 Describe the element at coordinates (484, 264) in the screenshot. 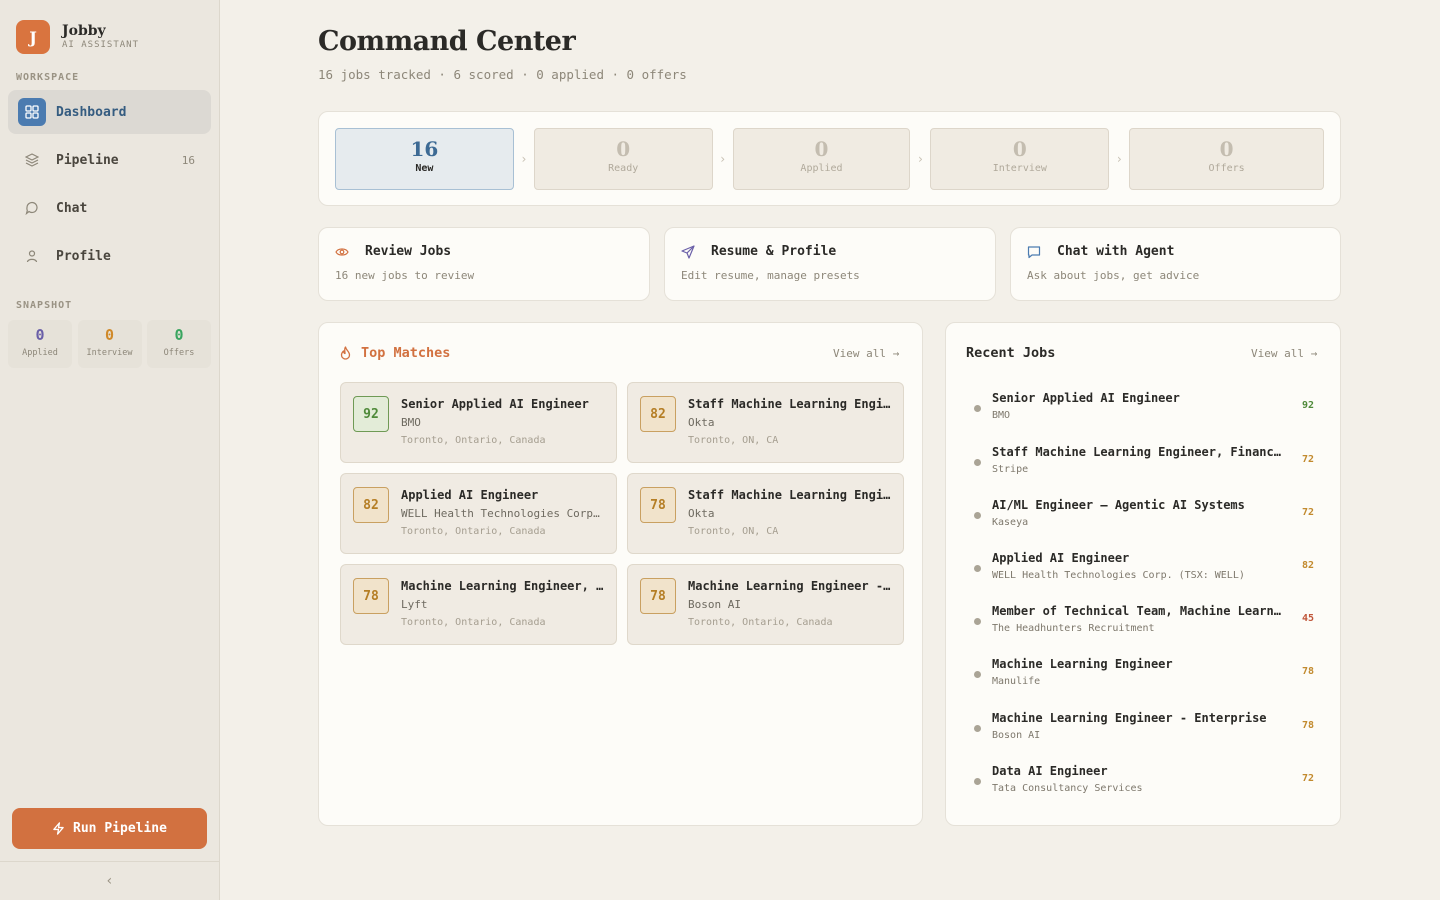

I see `review-jobs-card: Review Jobs 16 new jobs to review` at that location.